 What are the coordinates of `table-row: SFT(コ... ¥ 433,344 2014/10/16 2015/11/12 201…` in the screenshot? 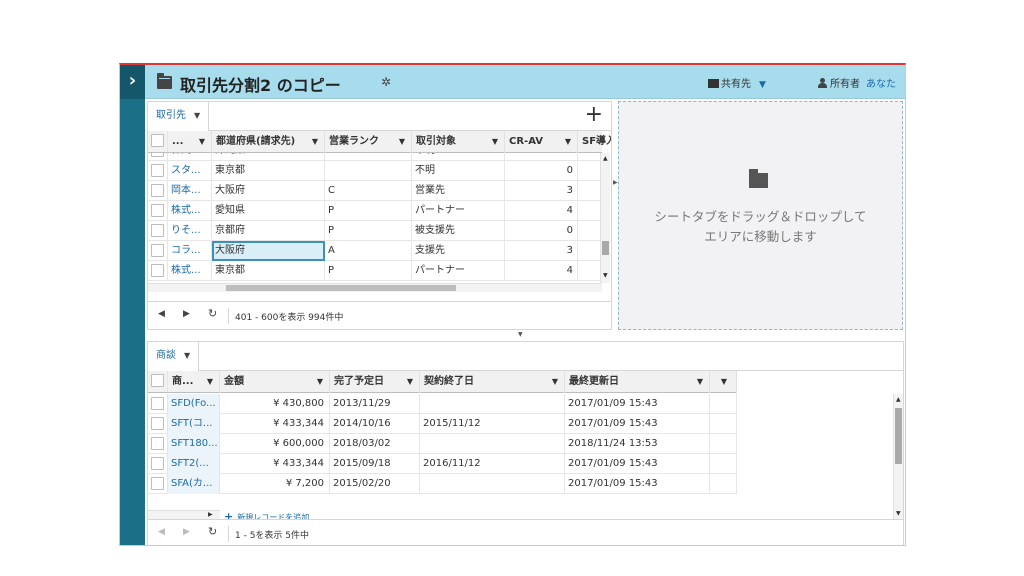 It's located at (442, 424).